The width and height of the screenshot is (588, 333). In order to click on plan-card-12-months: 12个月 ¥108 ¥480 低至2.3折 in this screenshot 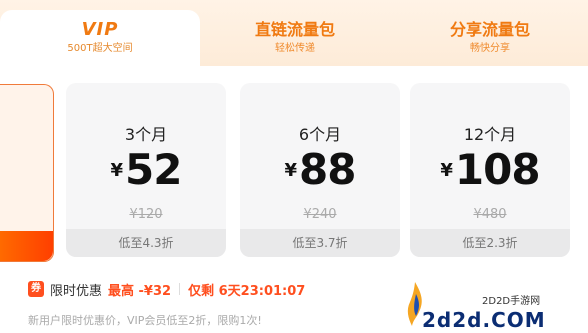, I will do `click(490, 170)`.